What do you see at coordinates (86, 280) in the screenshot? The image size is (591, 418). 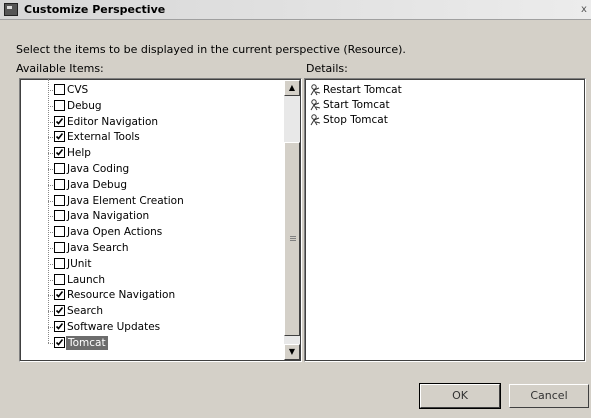 I see `tree-item-label: Launch` at bounding box center [86, 280].